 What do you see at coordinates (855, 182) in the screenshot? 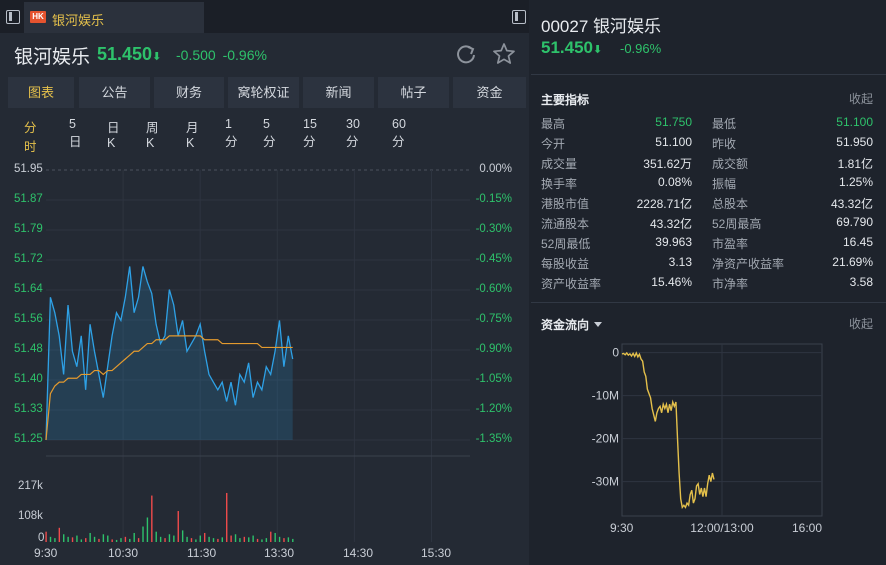
I see `metric-value: 1.25%` at bounding box center [855, 182].